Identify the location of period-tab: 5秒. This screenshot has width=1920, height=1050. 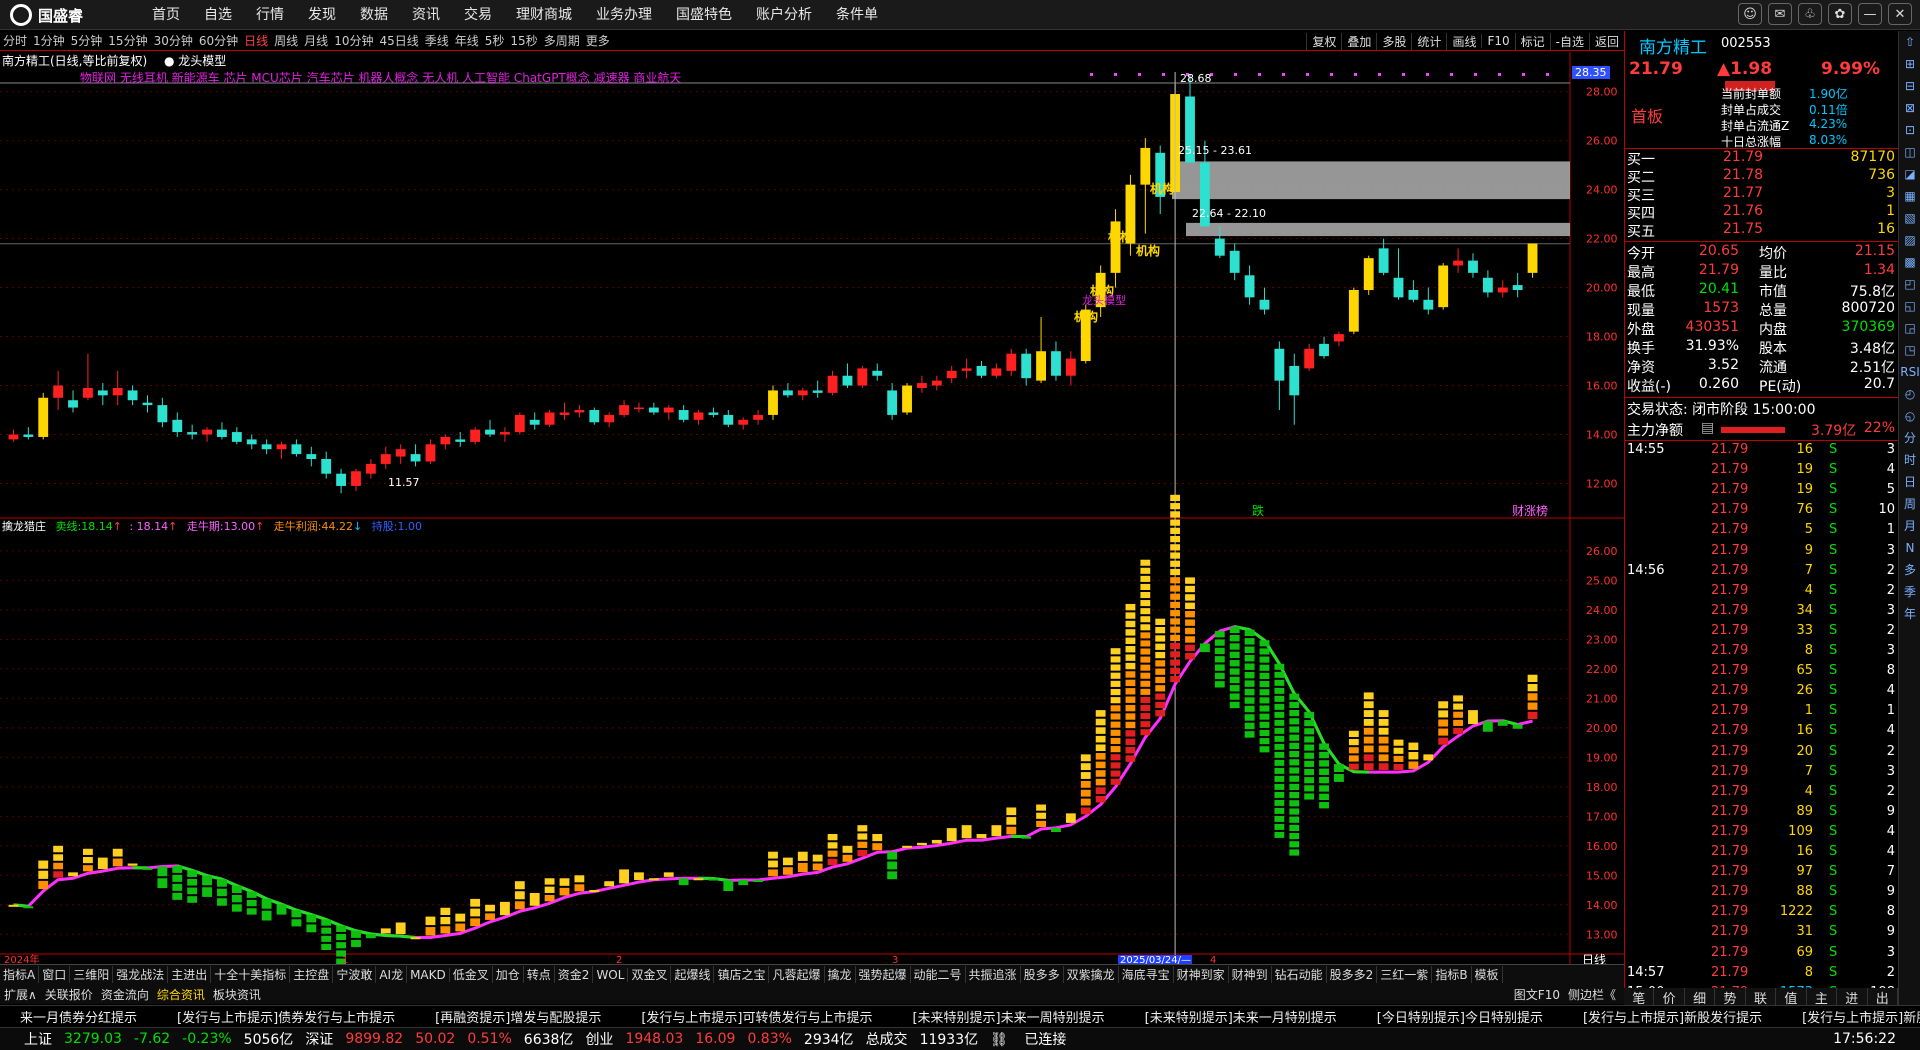
(495, 40).